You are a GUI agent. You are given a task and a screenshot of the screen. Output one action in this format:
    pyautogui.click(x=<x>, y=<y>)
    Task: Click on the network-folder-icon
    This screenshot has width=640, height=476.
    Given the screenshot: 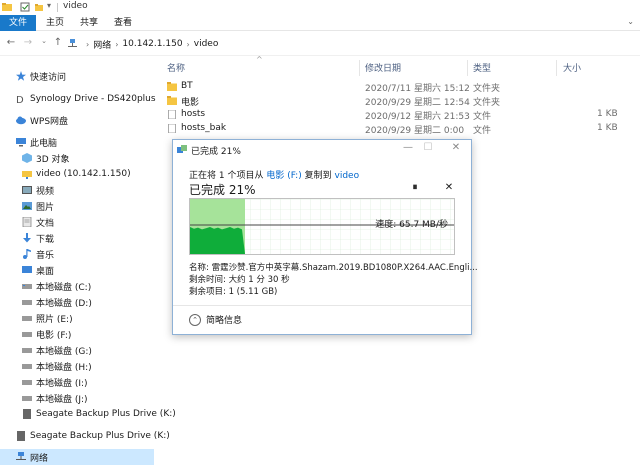 What is the action you would take?
    pyautogui.click(x=27, y=175)
    